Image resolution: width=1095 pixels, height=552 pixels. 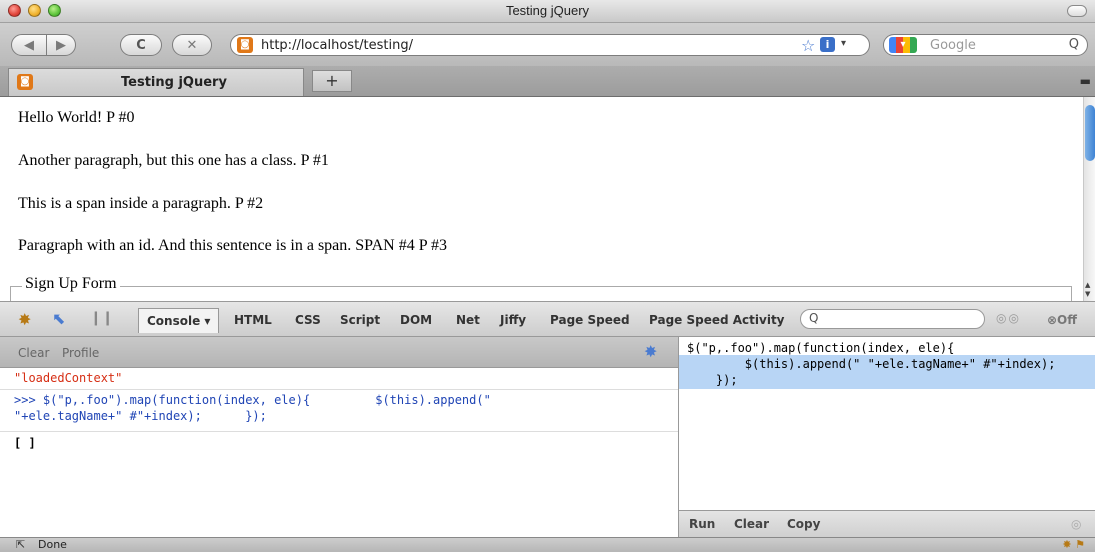 I want to click on editor-clear-button: Clear, so click(x=751, y=524).